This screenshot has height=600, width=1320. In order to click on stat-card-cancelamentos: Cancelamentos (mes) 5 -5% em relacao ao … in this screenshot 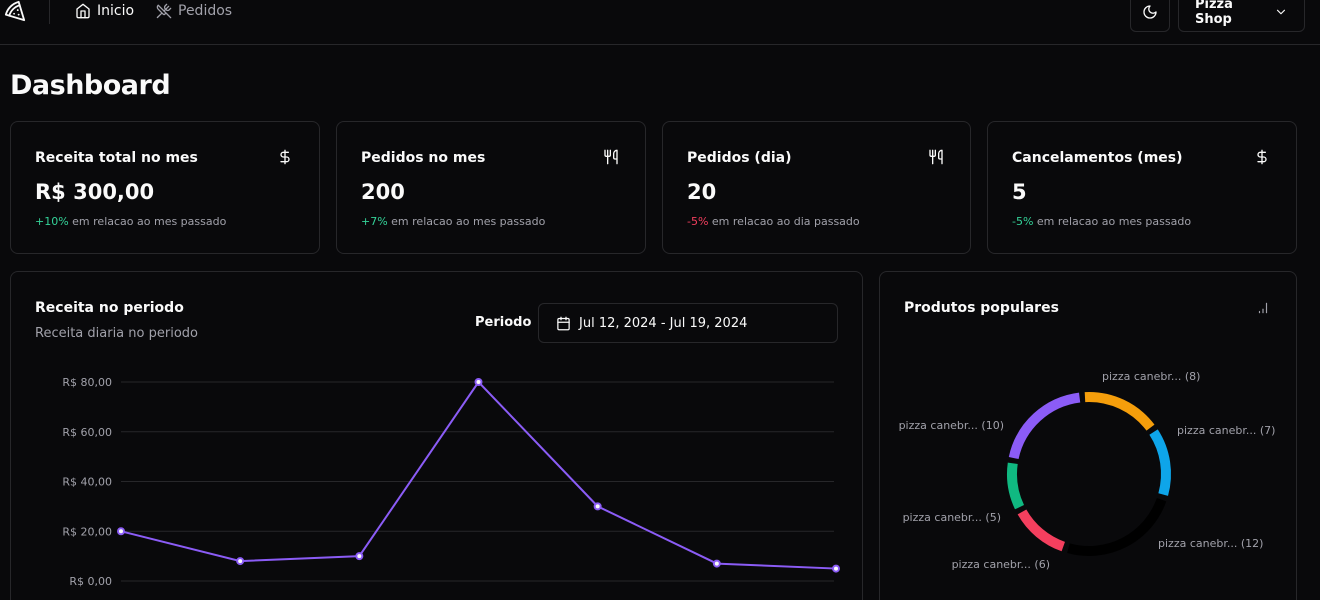, I will do `click(1142, 187)`.